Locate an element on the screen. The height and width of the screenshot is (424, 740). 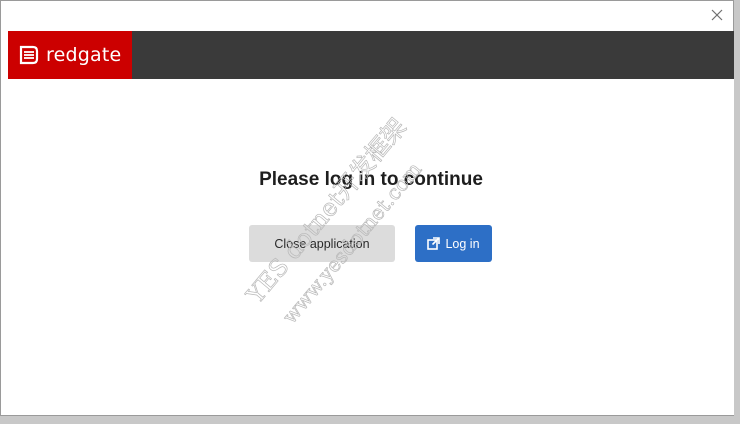
header-bar: redgate is located at coordinates (371, 55).